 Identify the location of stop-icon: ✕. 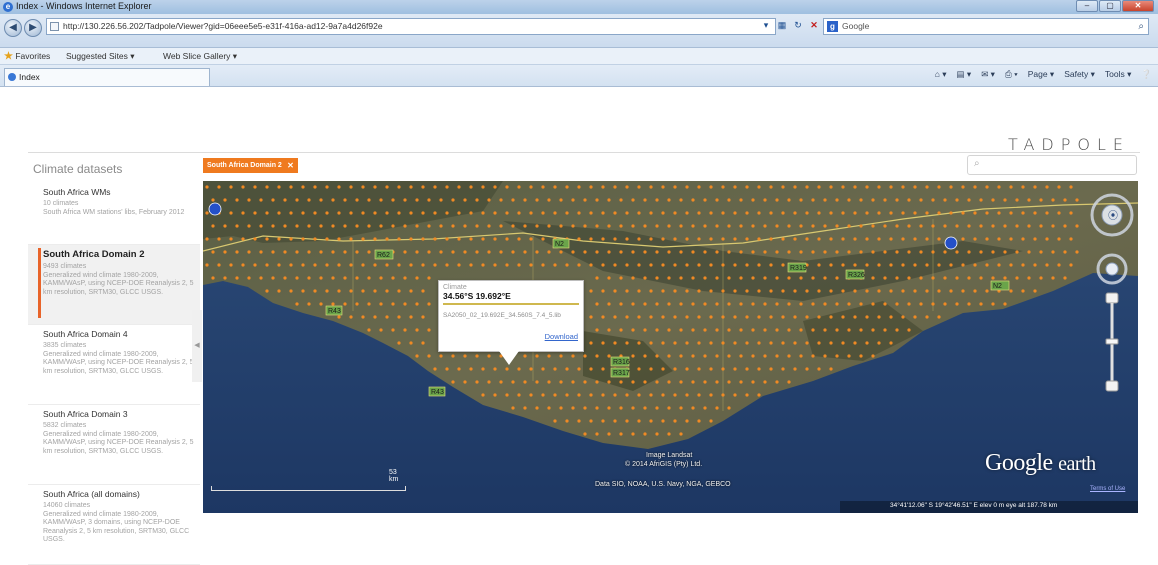
(814, 25).